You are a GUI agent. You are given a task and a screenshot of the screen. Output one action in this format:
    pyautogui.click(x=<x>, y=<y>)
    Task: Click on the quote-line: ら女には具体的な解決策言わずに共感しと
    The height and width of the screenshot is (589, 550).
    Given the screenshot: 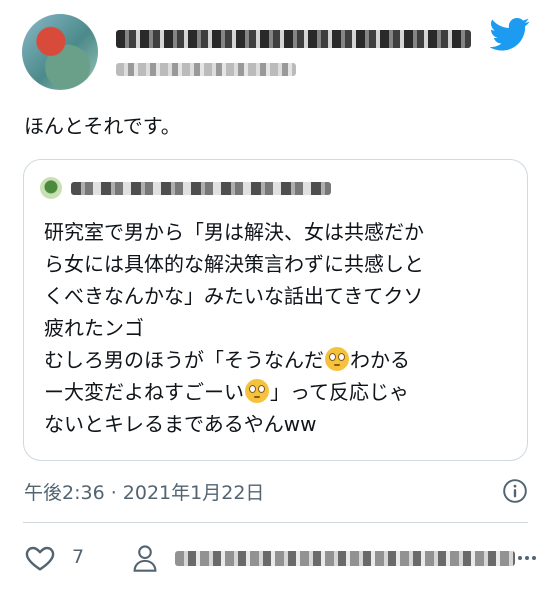 What is the action you would take?
    pyautogui.click(x=234, y=264)
    